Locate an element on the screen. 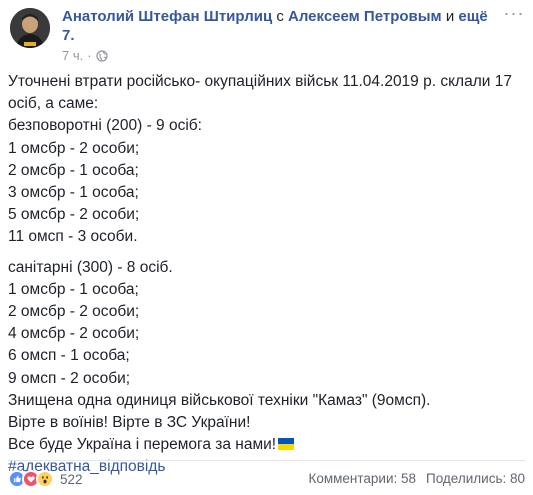 The width and height of the screenshot is (533, 495). shares-count-link: Поделились: 80 is located at coordinates (475, 478).